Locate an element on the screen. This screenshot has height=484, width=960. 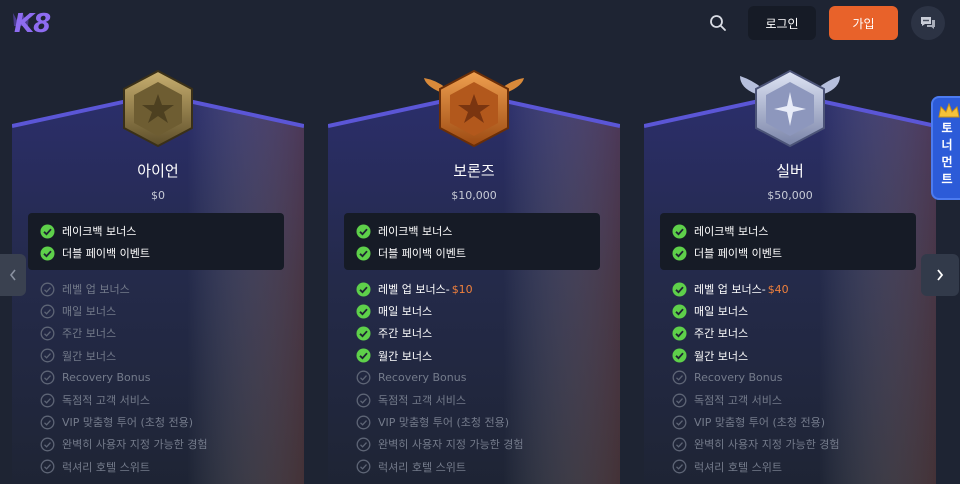
feature-item: 레벨 업 보너스- $10 is located at coordinates (414, 289).